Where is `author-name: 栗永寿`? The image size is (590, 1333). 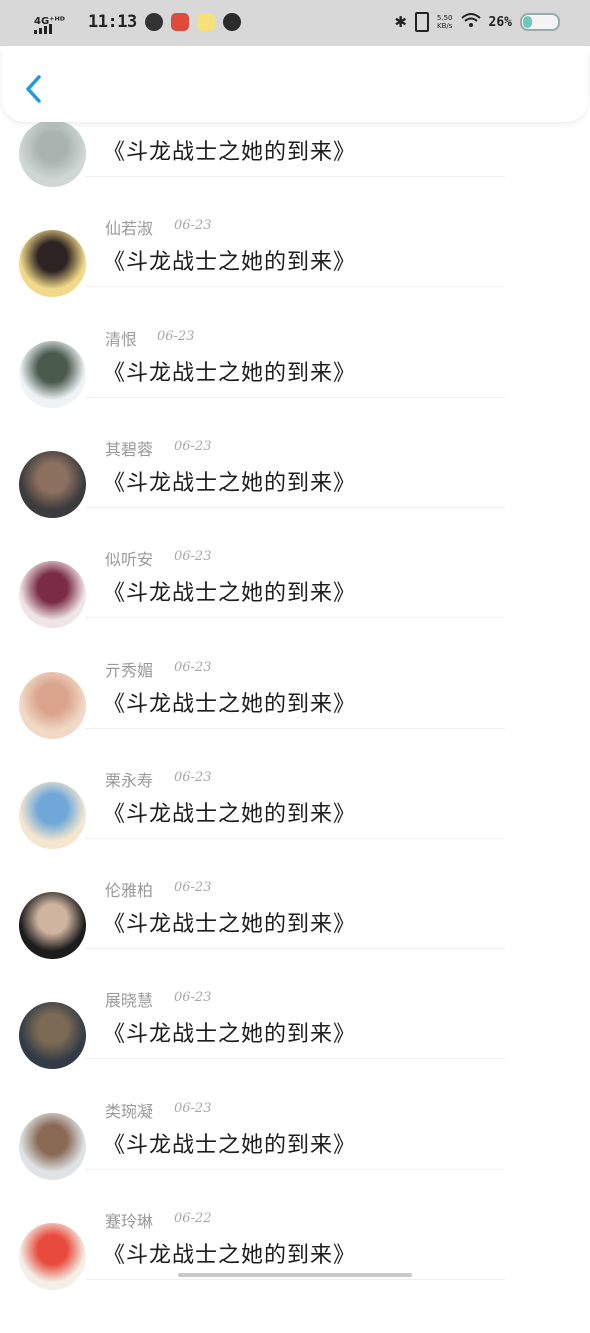
author-name: 栗永寿 is located at coordinates (129, 780).